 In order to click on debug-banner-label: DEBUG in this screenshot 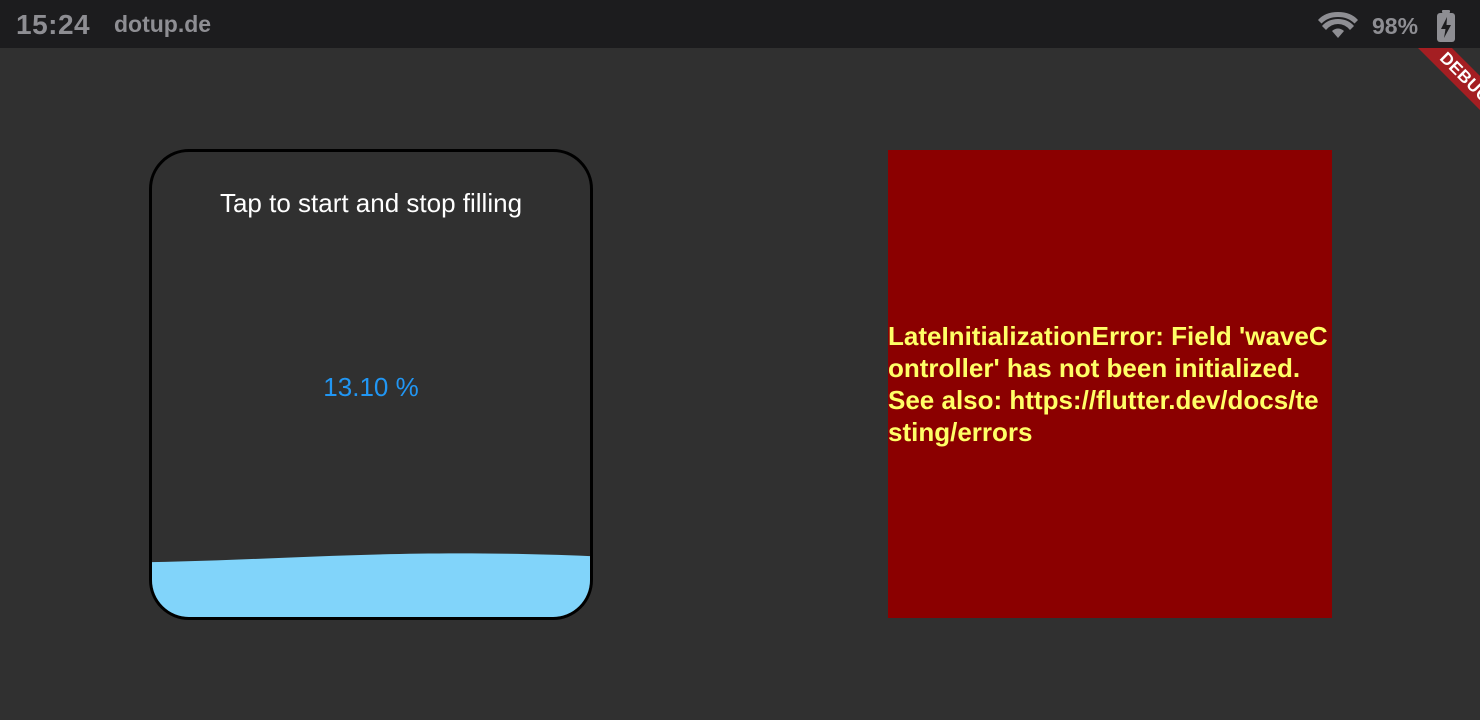, I will do `click(1441, 88)`.